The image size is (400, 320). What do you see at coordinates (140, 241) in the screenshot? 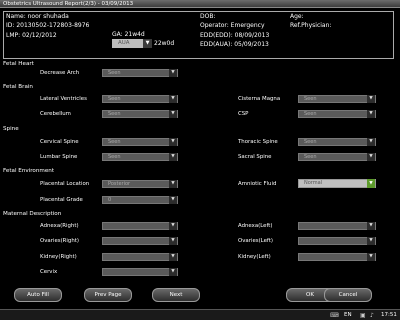
I see `ovaries-right-select: ▼` at bounding box center [140, 241].